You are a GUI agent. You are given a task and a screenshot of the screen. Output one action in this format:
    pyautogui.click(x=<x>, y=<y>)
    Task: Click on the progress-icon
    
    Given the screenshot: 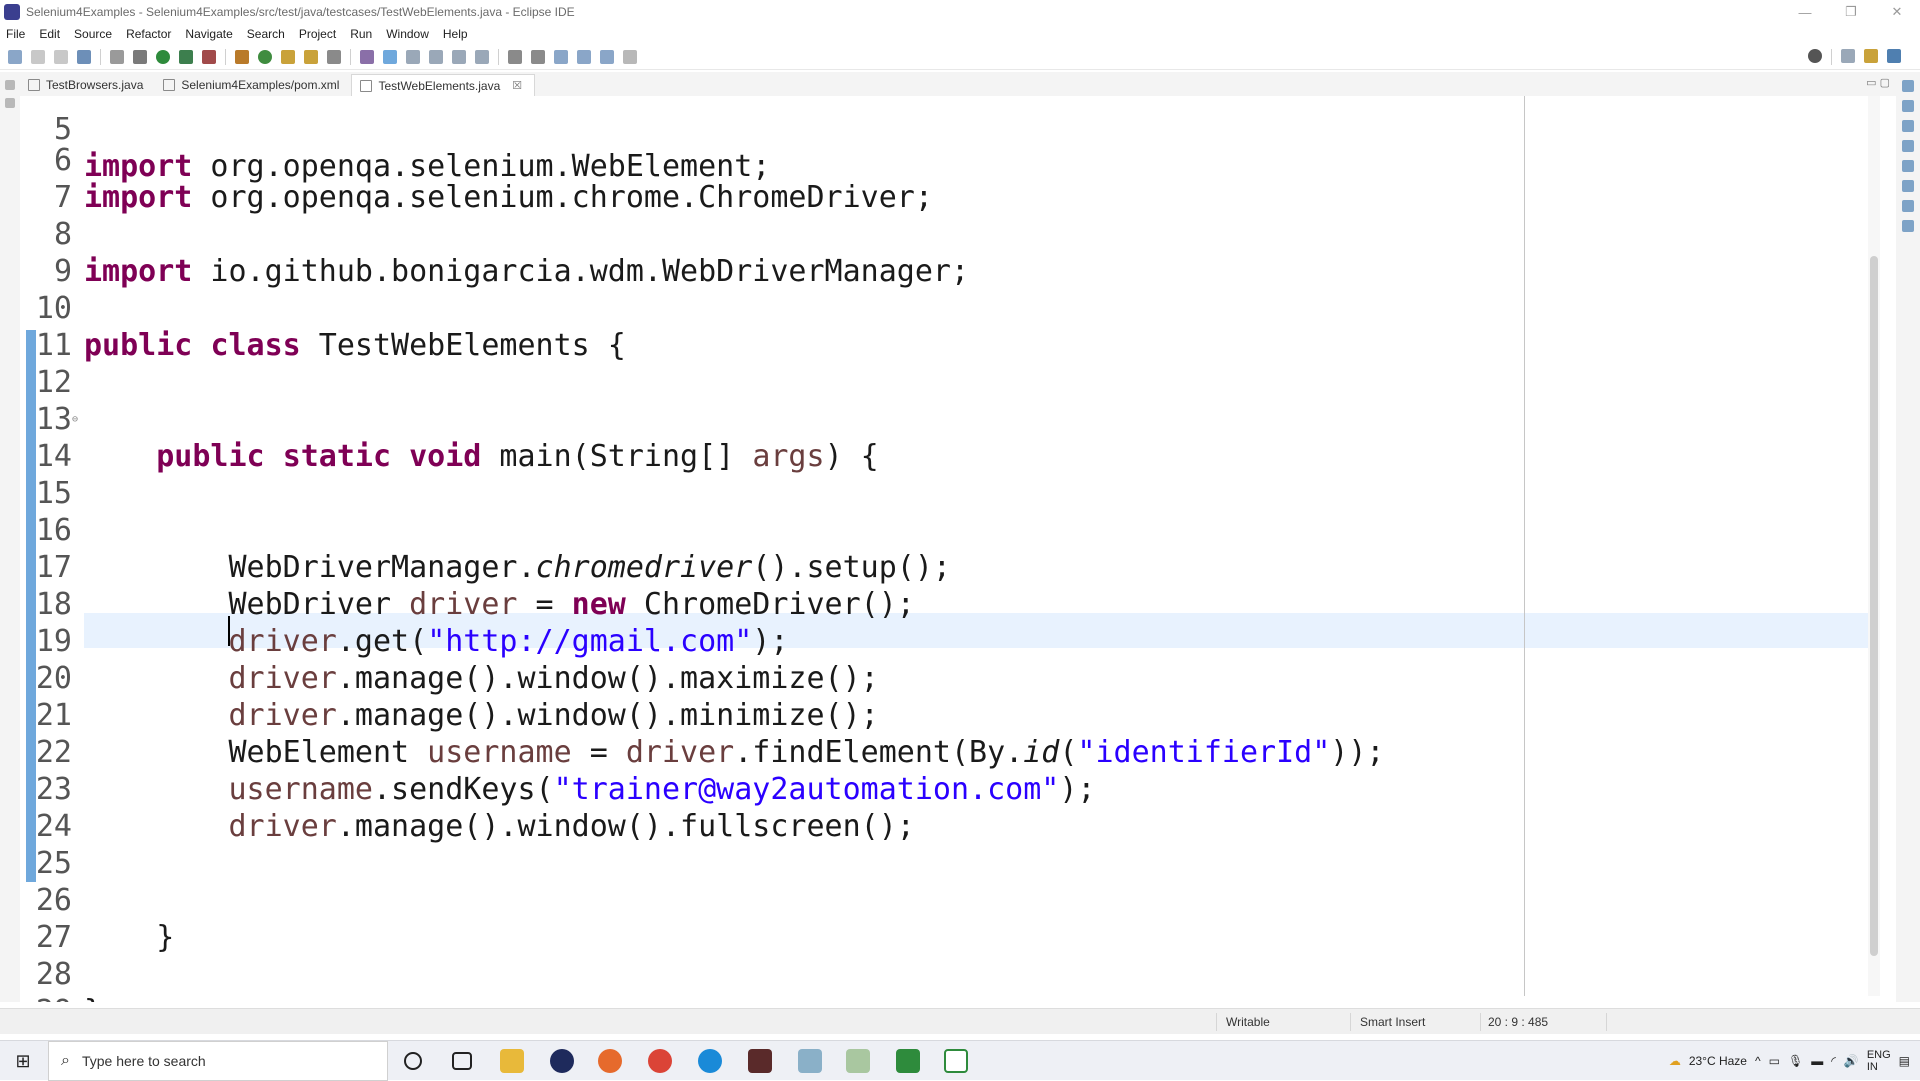 What is the action you would take?
    pyautogui.click(x=1908, y=226)
    